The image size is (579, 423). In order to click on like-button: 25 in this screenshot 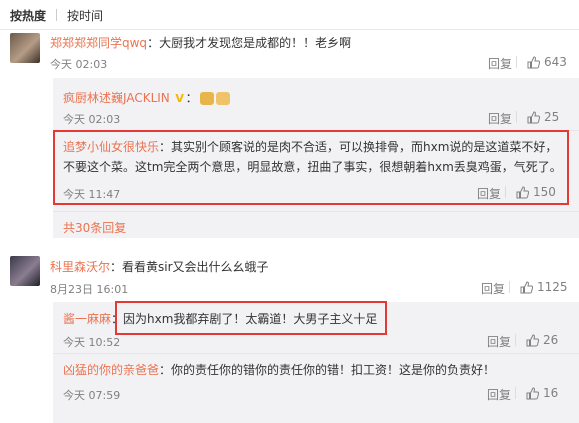, I will do `click(543, 117)`.